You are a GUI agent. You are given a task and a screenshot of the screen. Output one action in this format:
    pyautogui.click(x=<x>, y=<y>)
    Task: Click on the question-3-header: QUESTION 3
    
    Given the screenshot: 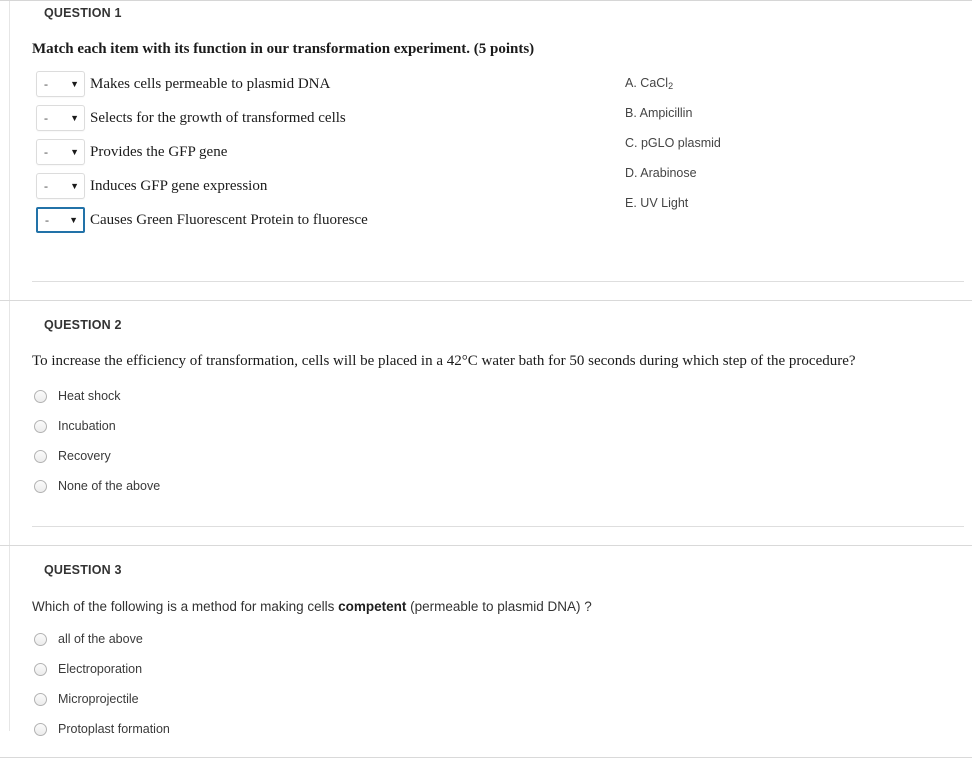 What is the action you would take?
    pyautogui.click(x=83, y=570)
    